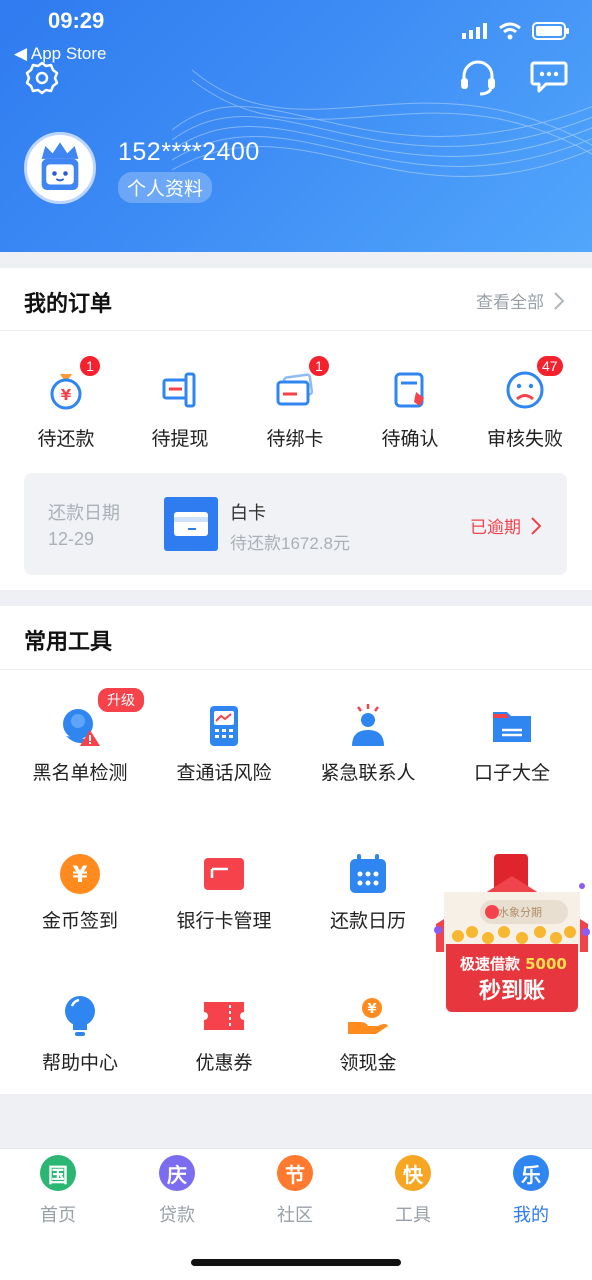  I want to click on battery-icon, so click(550, 31).